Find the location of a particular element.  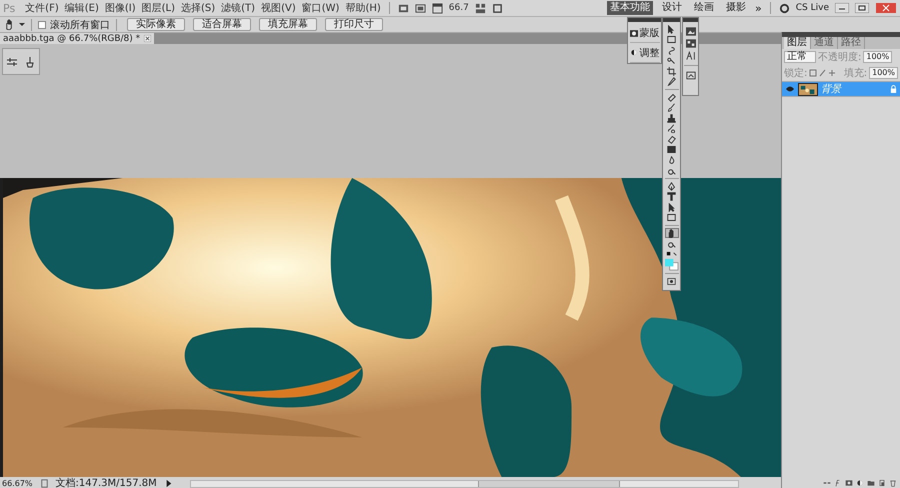

eyedropper-icon is located at coordinates (671, 81).